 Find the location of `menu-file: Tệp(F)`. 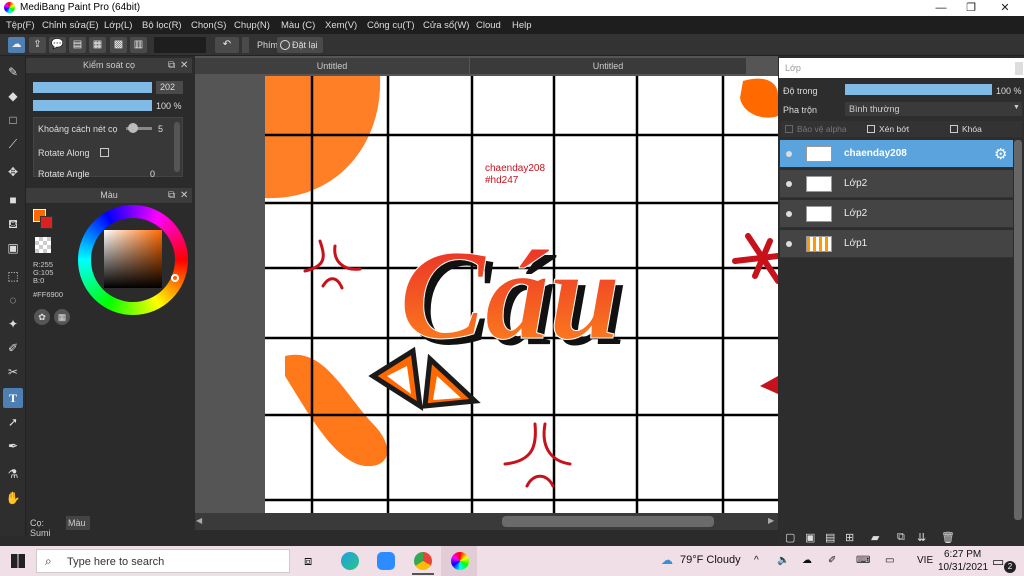

menu-file: Tệp(F) is located at coordinates (20, 25).